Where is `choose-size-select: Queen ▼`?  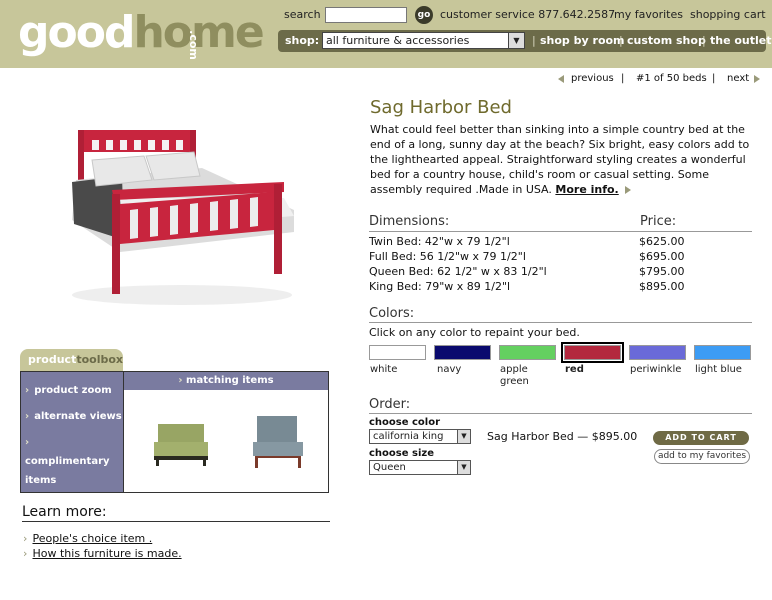
choose-size-select: Queen ▼ is located at coordinates (420, 467).